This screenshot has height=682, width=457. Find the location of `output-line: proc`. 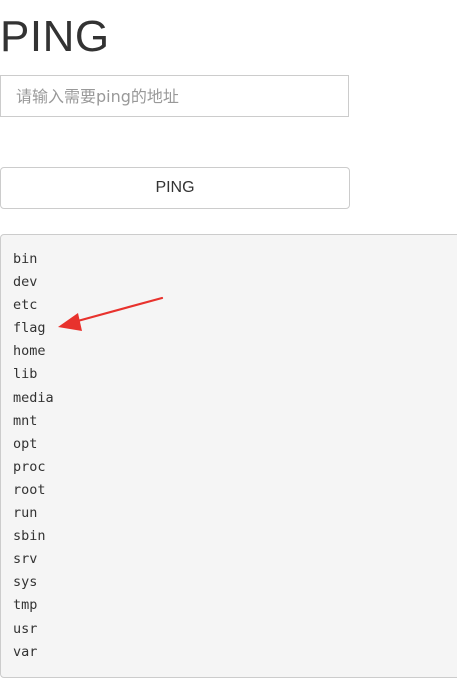

output-line: proc is located at coordinates (29, 466).